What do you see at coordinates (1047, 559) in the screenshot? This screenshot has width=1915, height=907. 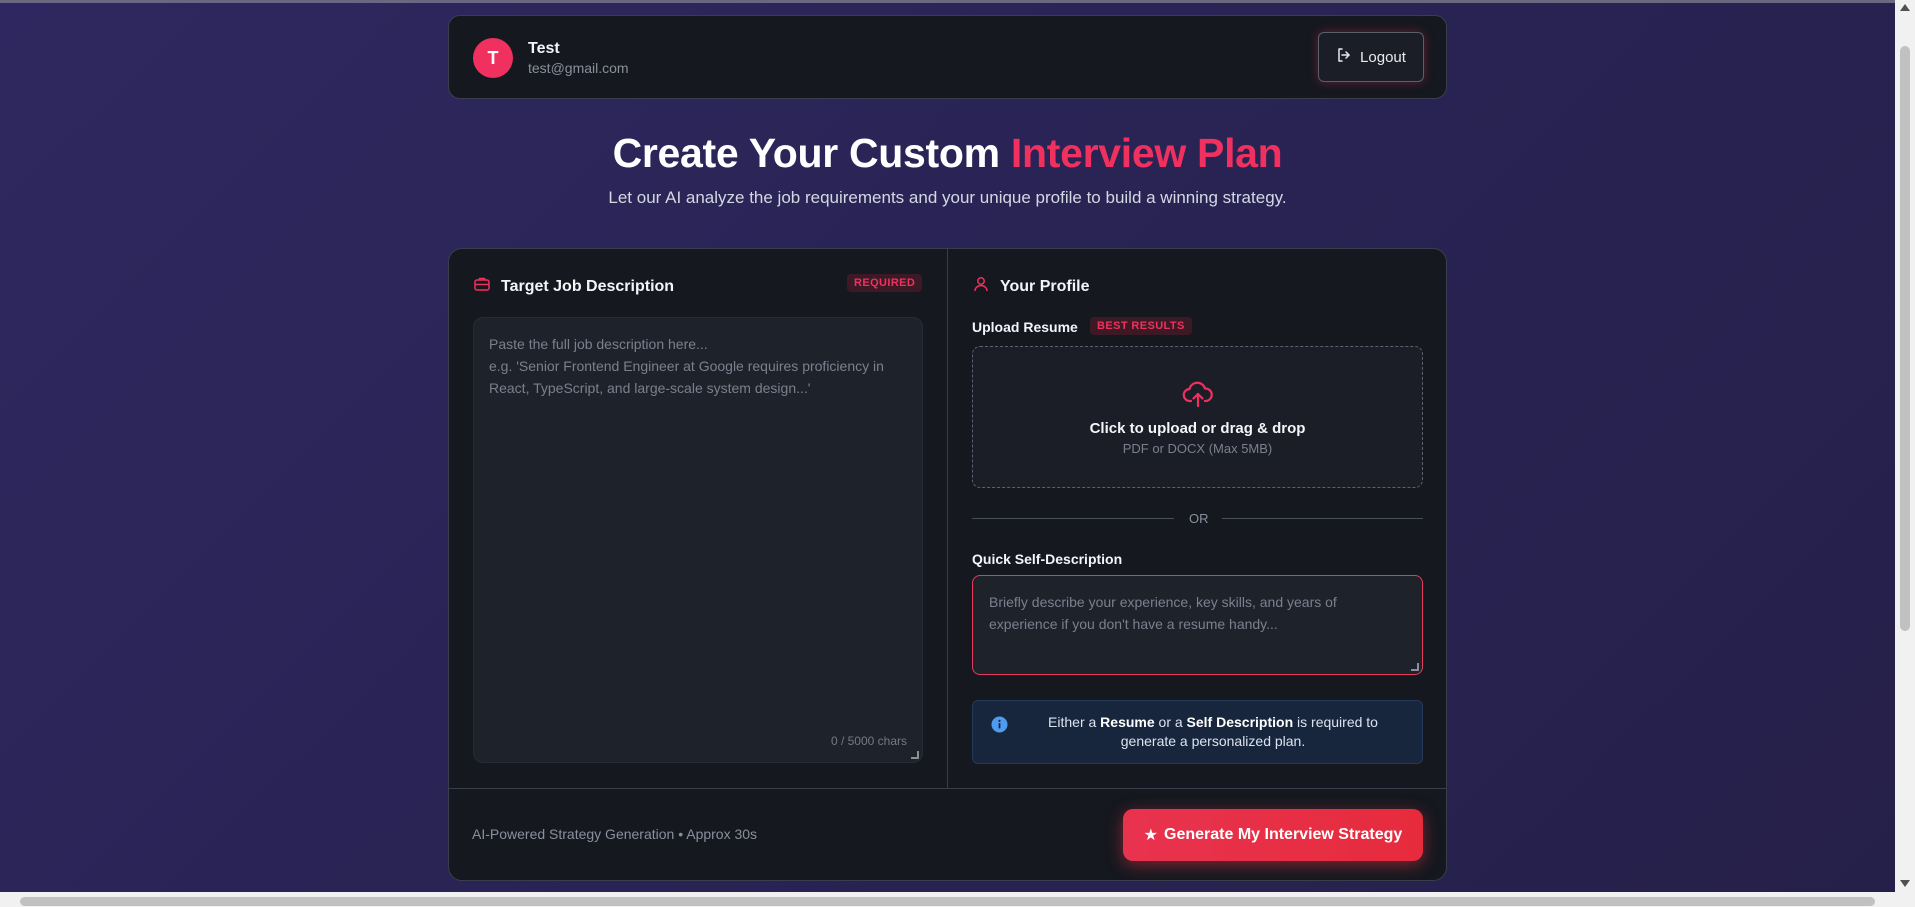 I see `self-description-label: Quick Self-Description` at bounding box center [1047, 559].